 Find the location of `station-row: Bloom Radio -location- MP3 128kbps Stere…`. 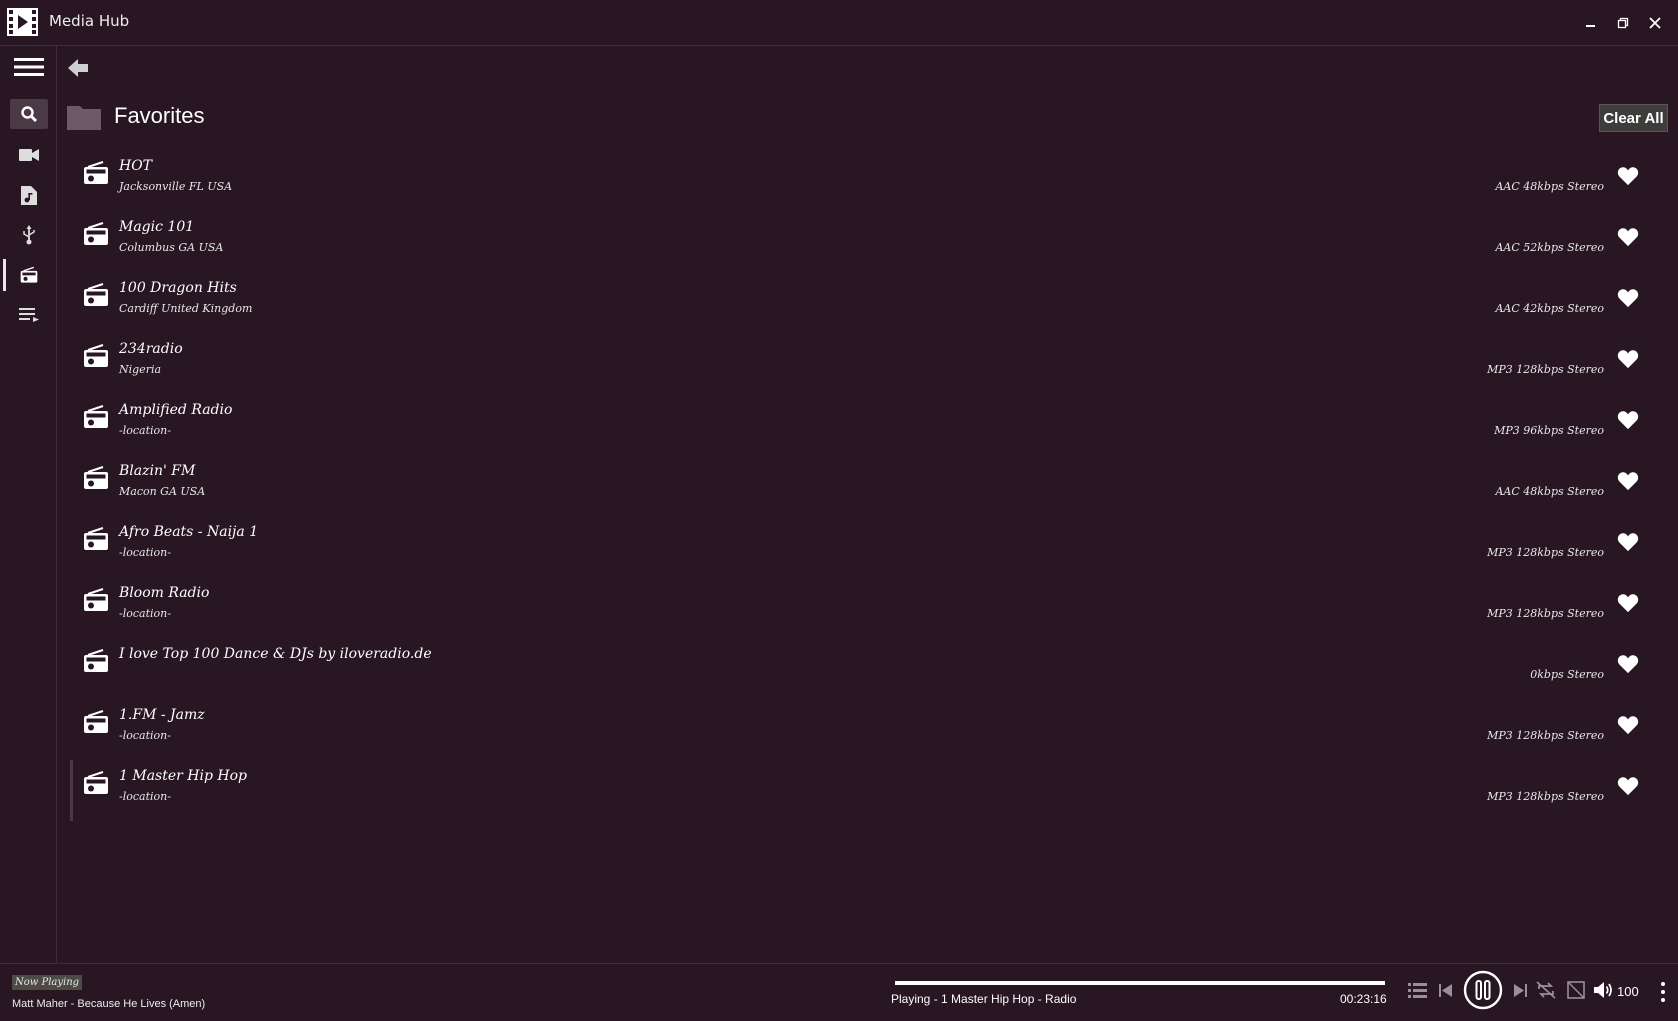

station-row: Bloom Radio -location- MP3 128kbps Stere… is located at coordinates (870, 607).